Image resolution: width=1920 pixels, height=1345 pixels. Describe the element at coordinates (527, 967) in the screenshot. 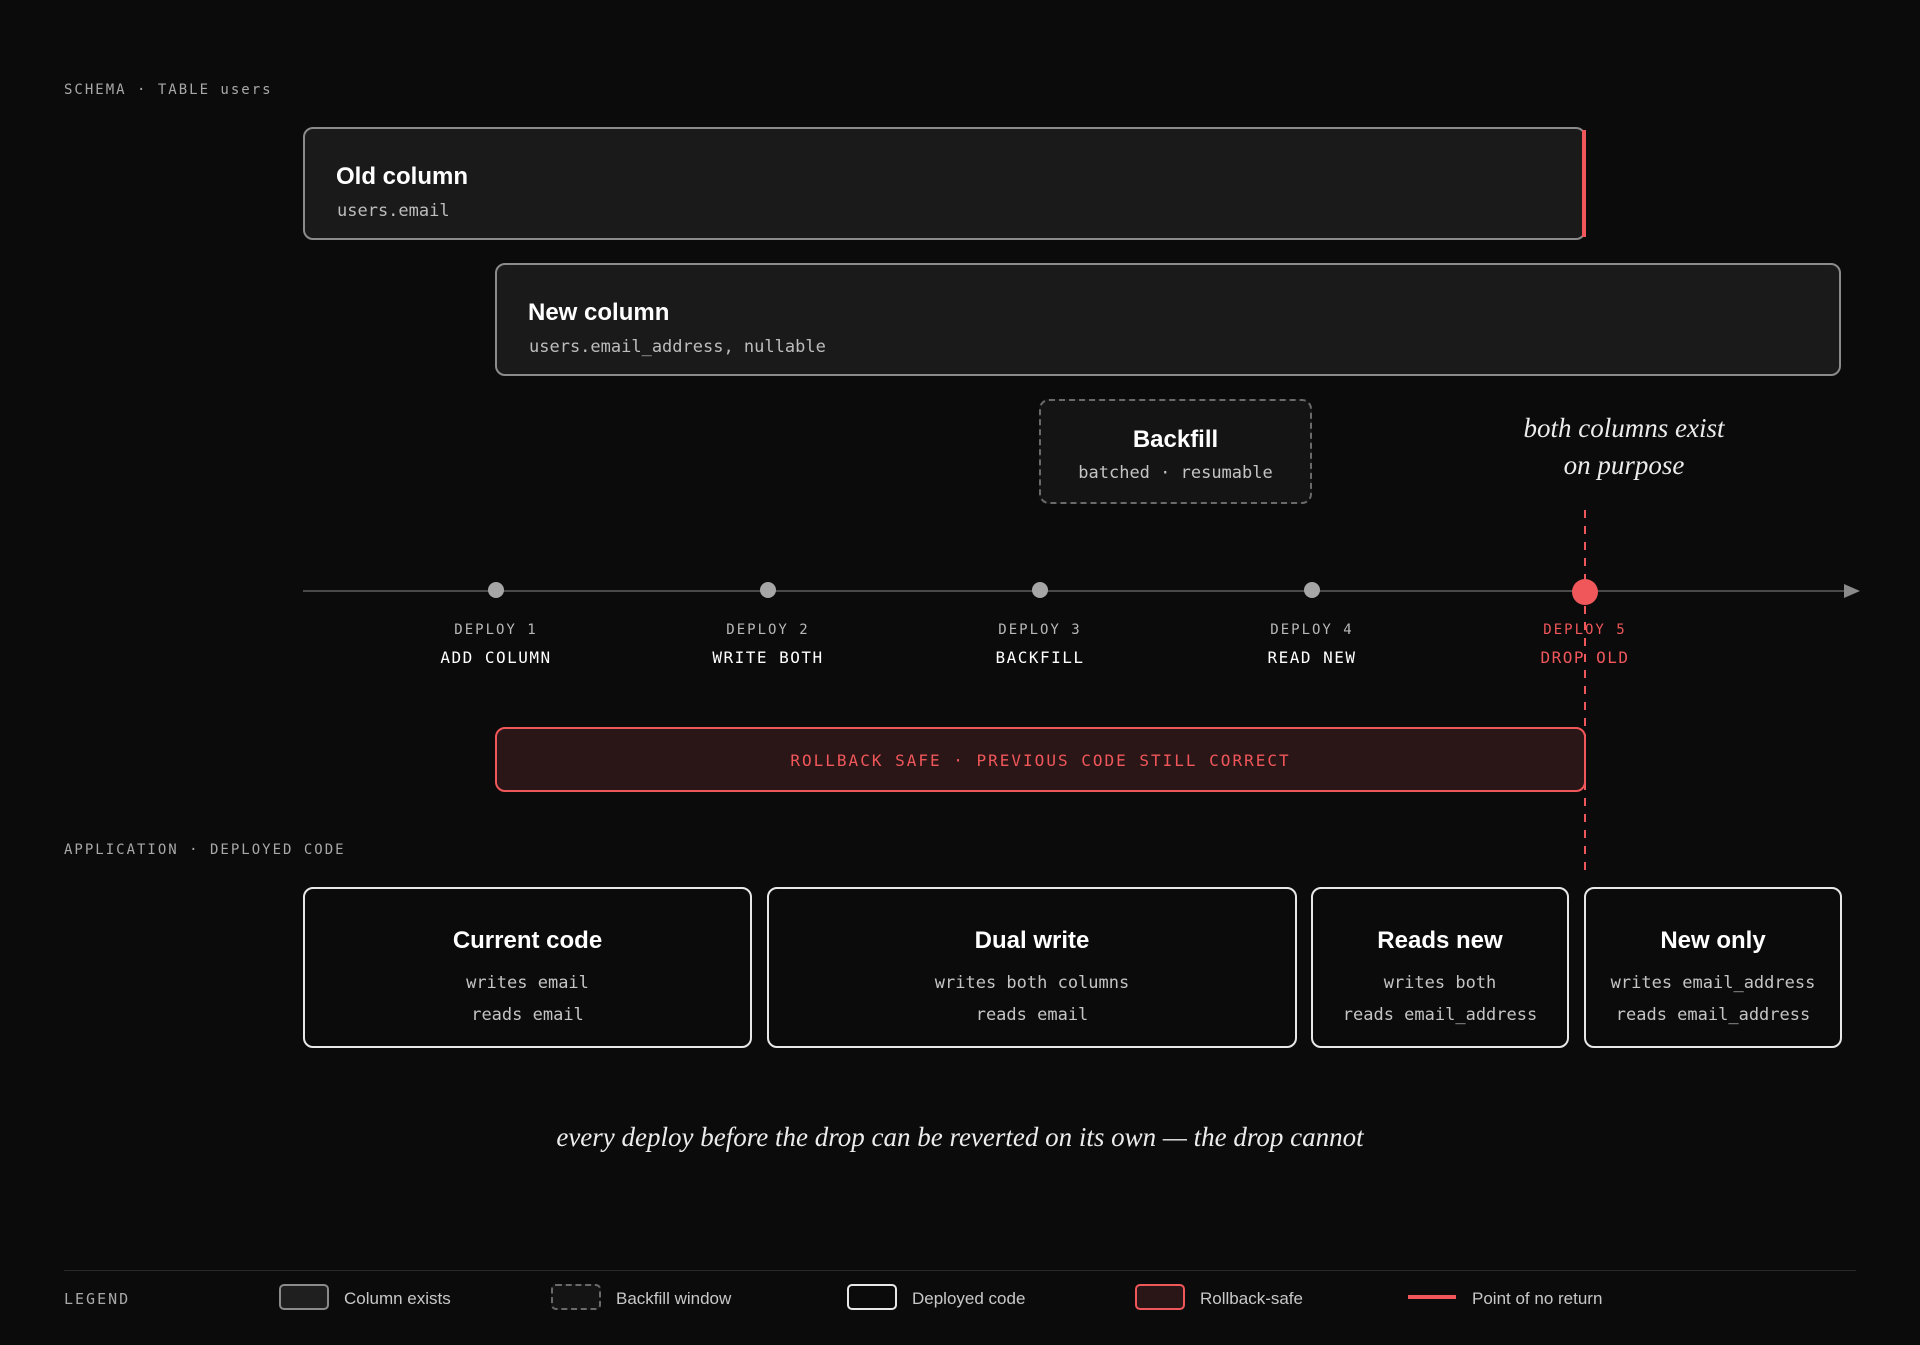

I see `phase-current-code: Current code writes email reads email` at that location.